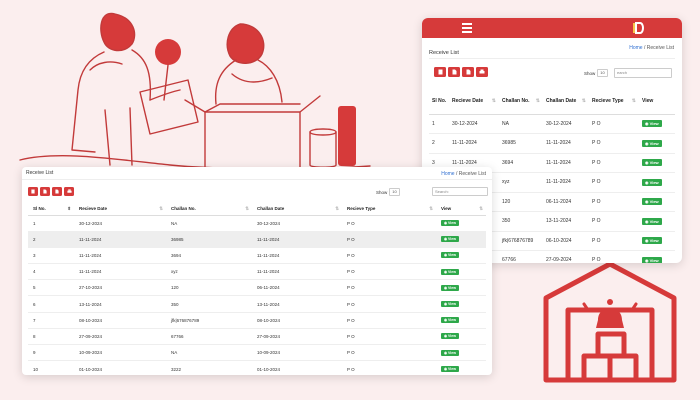 The height and width of the screenshot is (400, 700). What do you see at coordinates (460, 191) in the screenshot?
I see `search-input: Search:` at bounding box center [460, 191].